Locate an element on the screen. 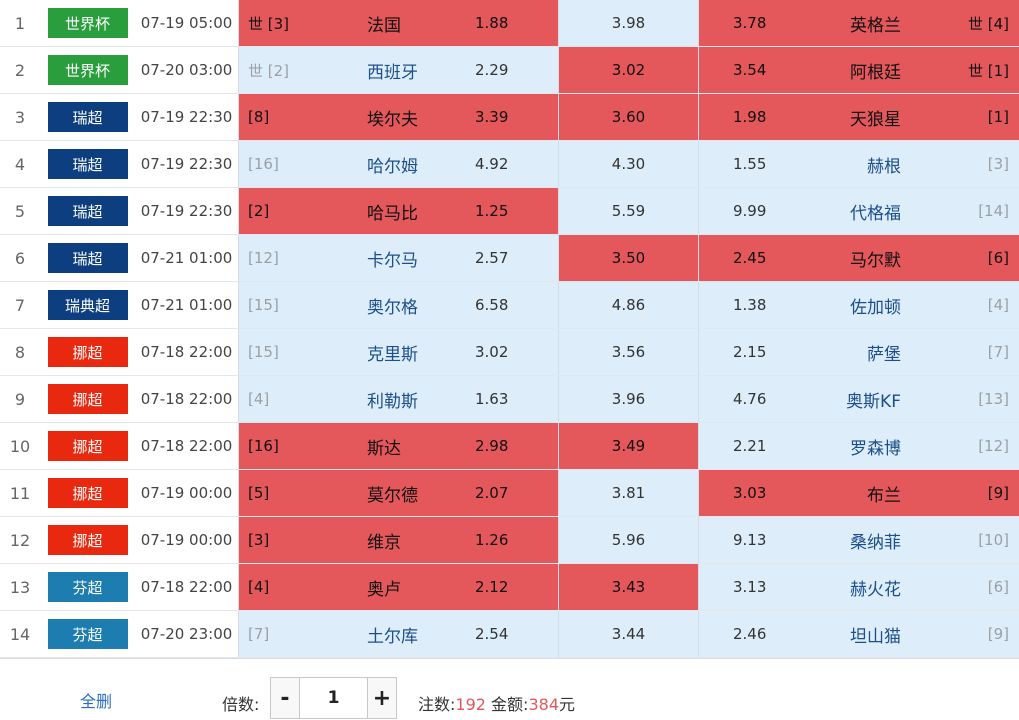 This screenshot has width=1019, height=720. league-badge: 瑞超 is located at coordinates (87, 164).